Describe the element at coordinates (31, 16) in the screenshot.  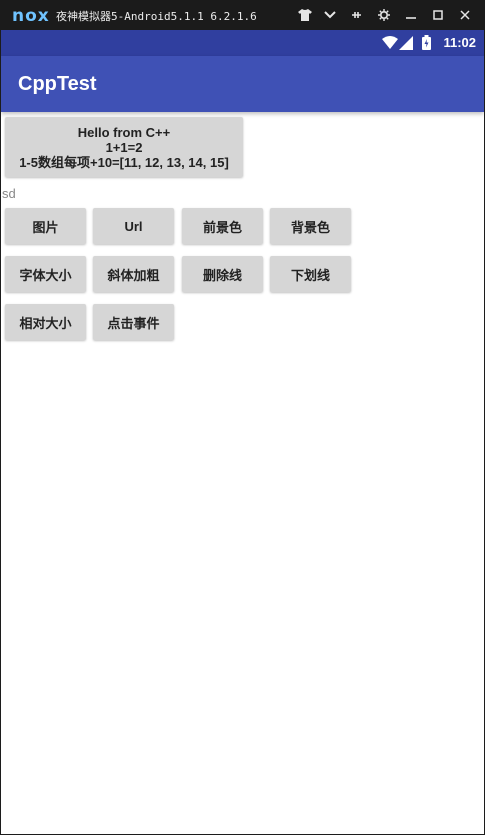
I see `nox-logo: nox` at that location.